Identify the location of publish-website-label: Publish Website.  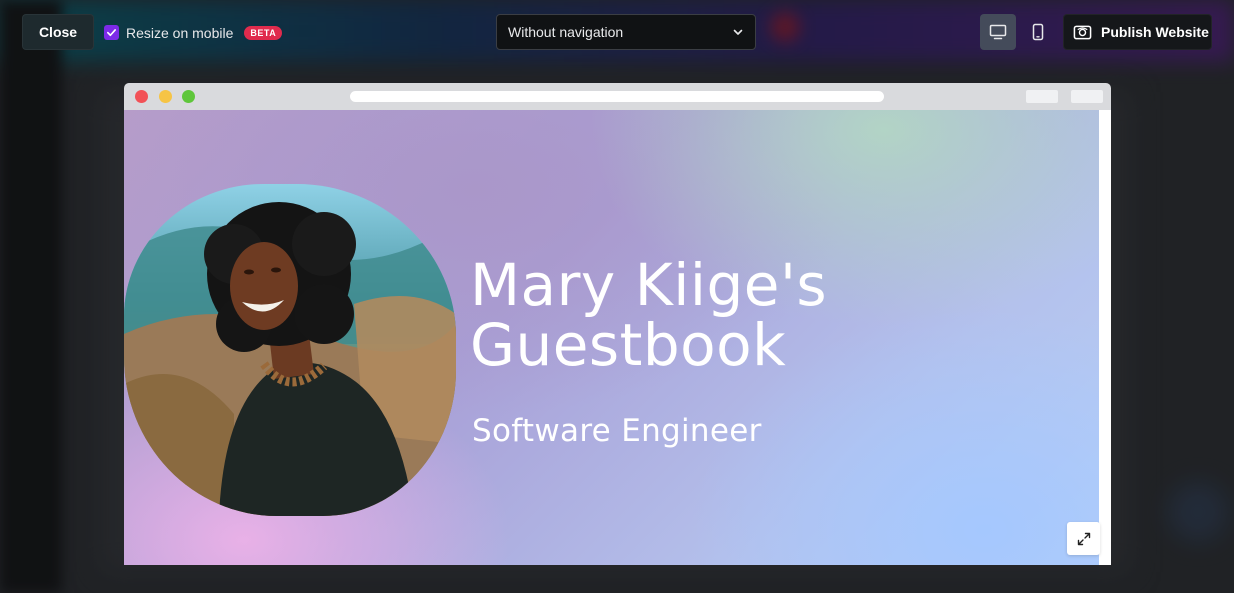
(1155, 32).